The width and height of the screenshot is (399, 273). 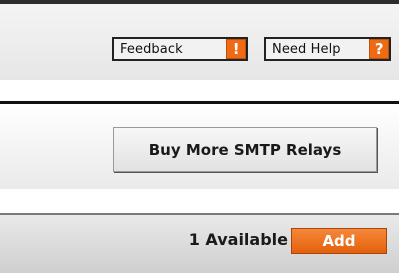 What do you see at coordinates (236, 49) in the screenshot?
I see `exclamation-icon: !` at bounding box center [236, 49].